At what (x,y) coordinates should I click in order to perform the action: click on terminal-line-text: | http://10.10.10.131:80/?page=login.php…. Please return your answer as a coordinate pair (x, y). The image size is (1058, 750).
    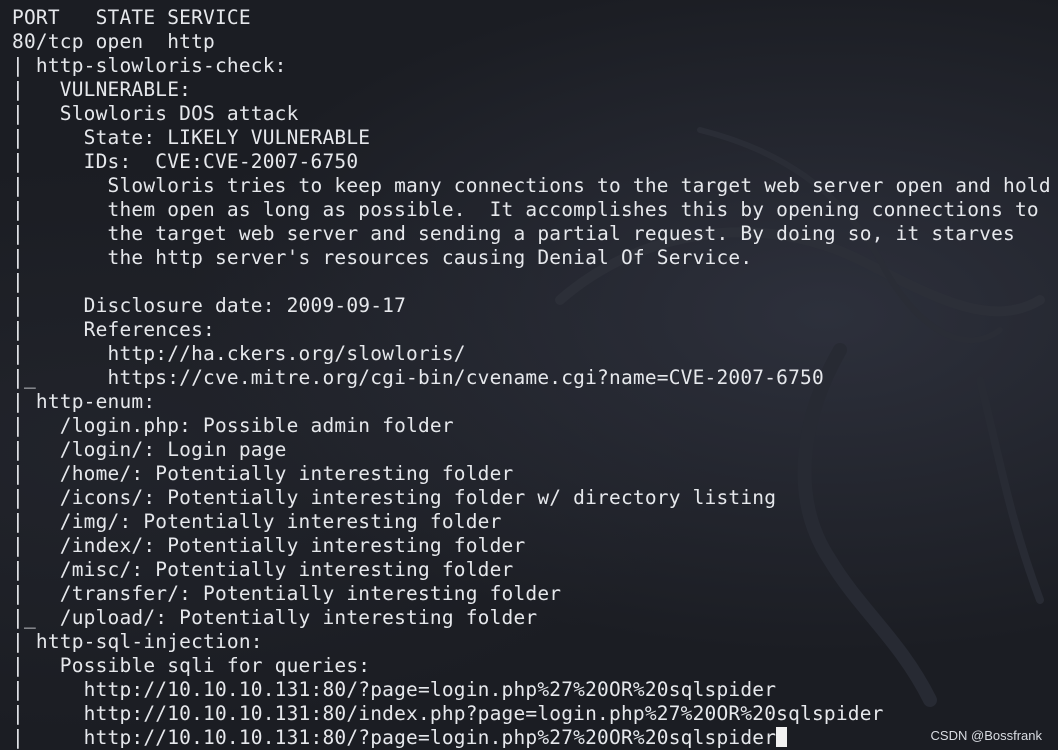
    Looking at the image, I should click on (394, 737).